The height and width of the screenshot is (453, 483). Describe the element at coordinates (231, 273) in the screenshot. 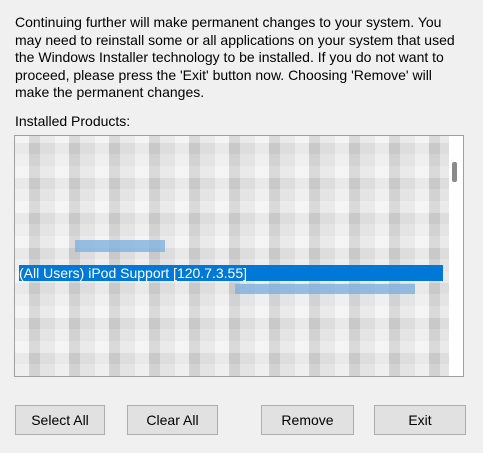

I see `list-item-selected: (All Users) iPod Support [120.7.3.55]` at that location.